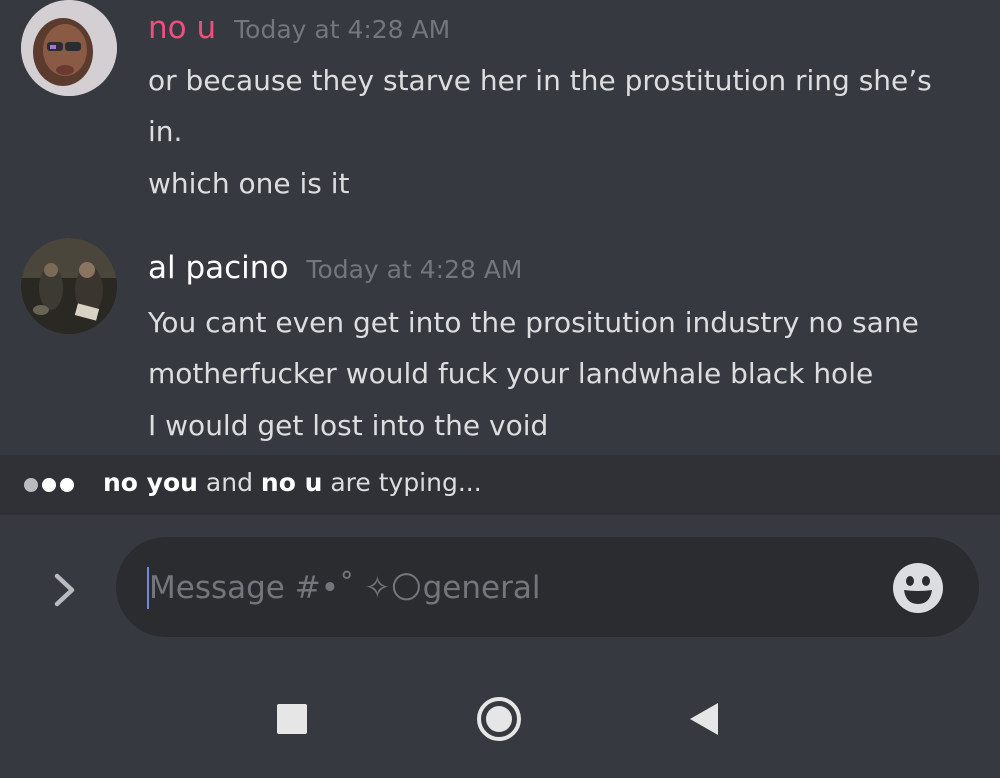 This screenshot has width=1000, height=778. Describe the element at coordinates (704, 719) in the screenshot. I see `back-icon` at that location.